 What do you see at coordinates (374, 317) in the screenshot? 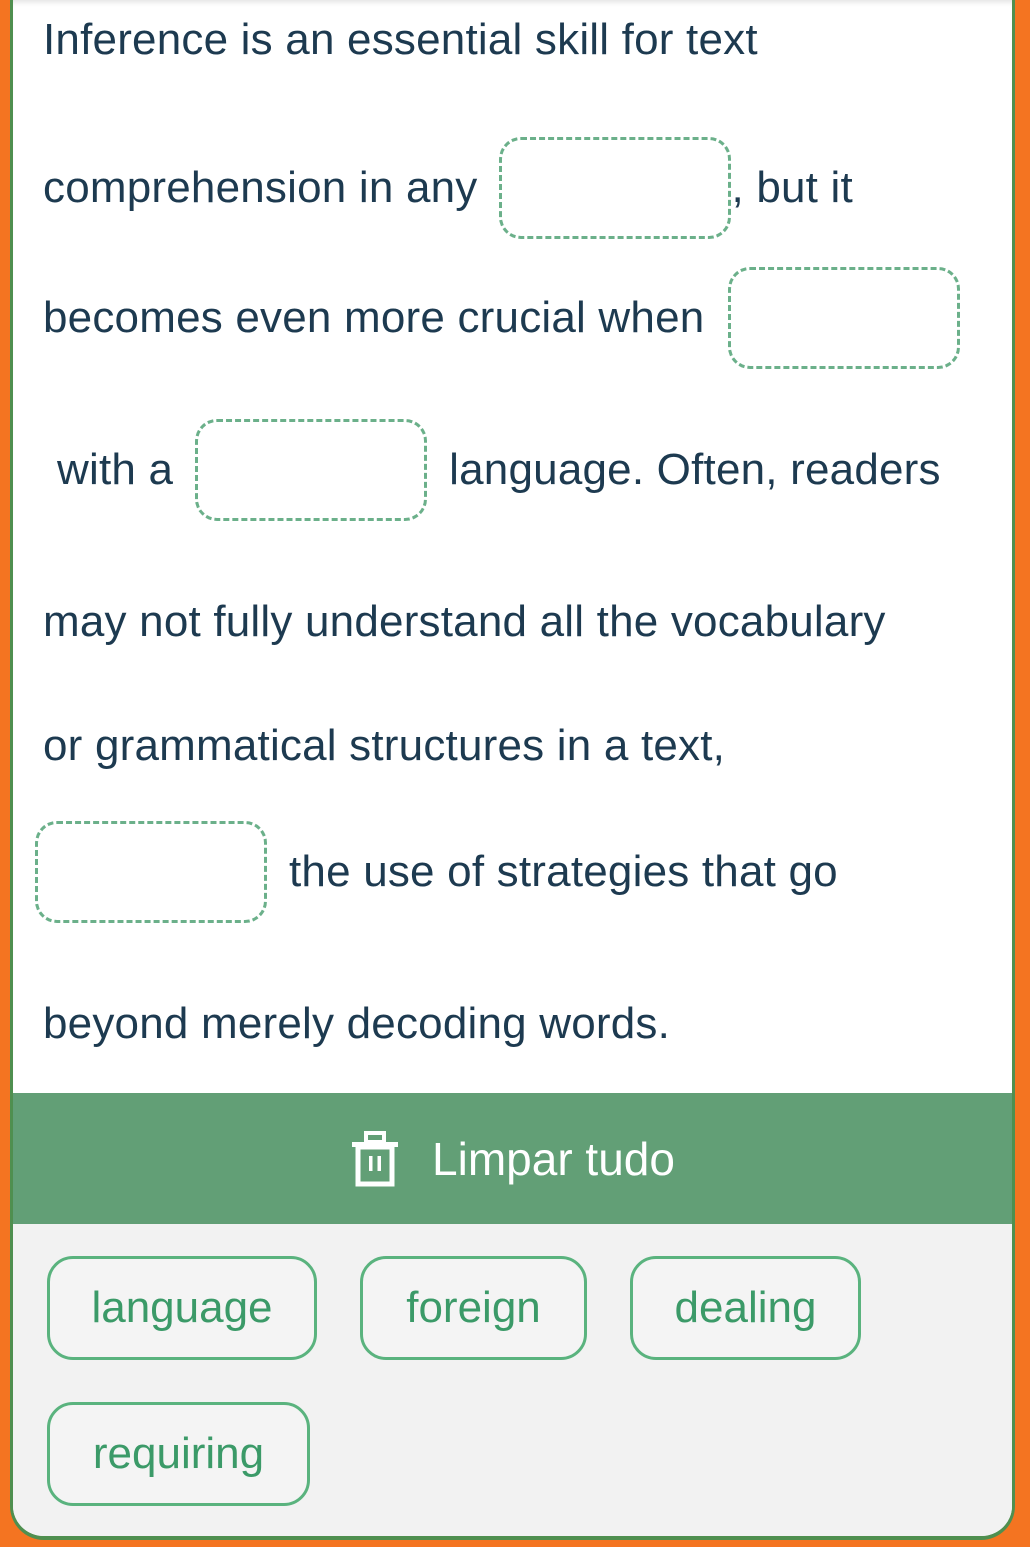
I see `sentence-text: becomes even more crucial when` at bounding box center [374, 317].